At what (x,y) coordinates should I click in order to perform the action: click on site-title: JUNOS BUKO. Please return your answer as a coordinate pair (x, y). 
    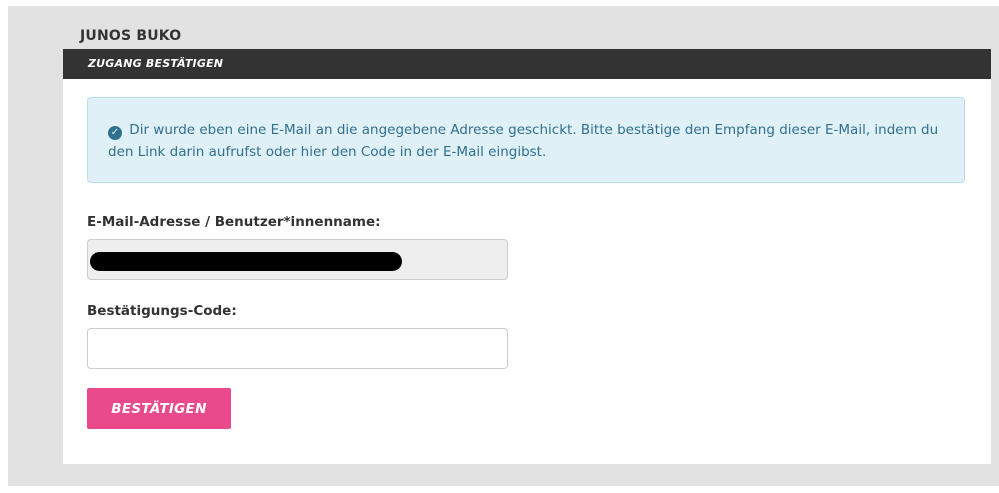
    Looking at the image, I should click on (131, 36).